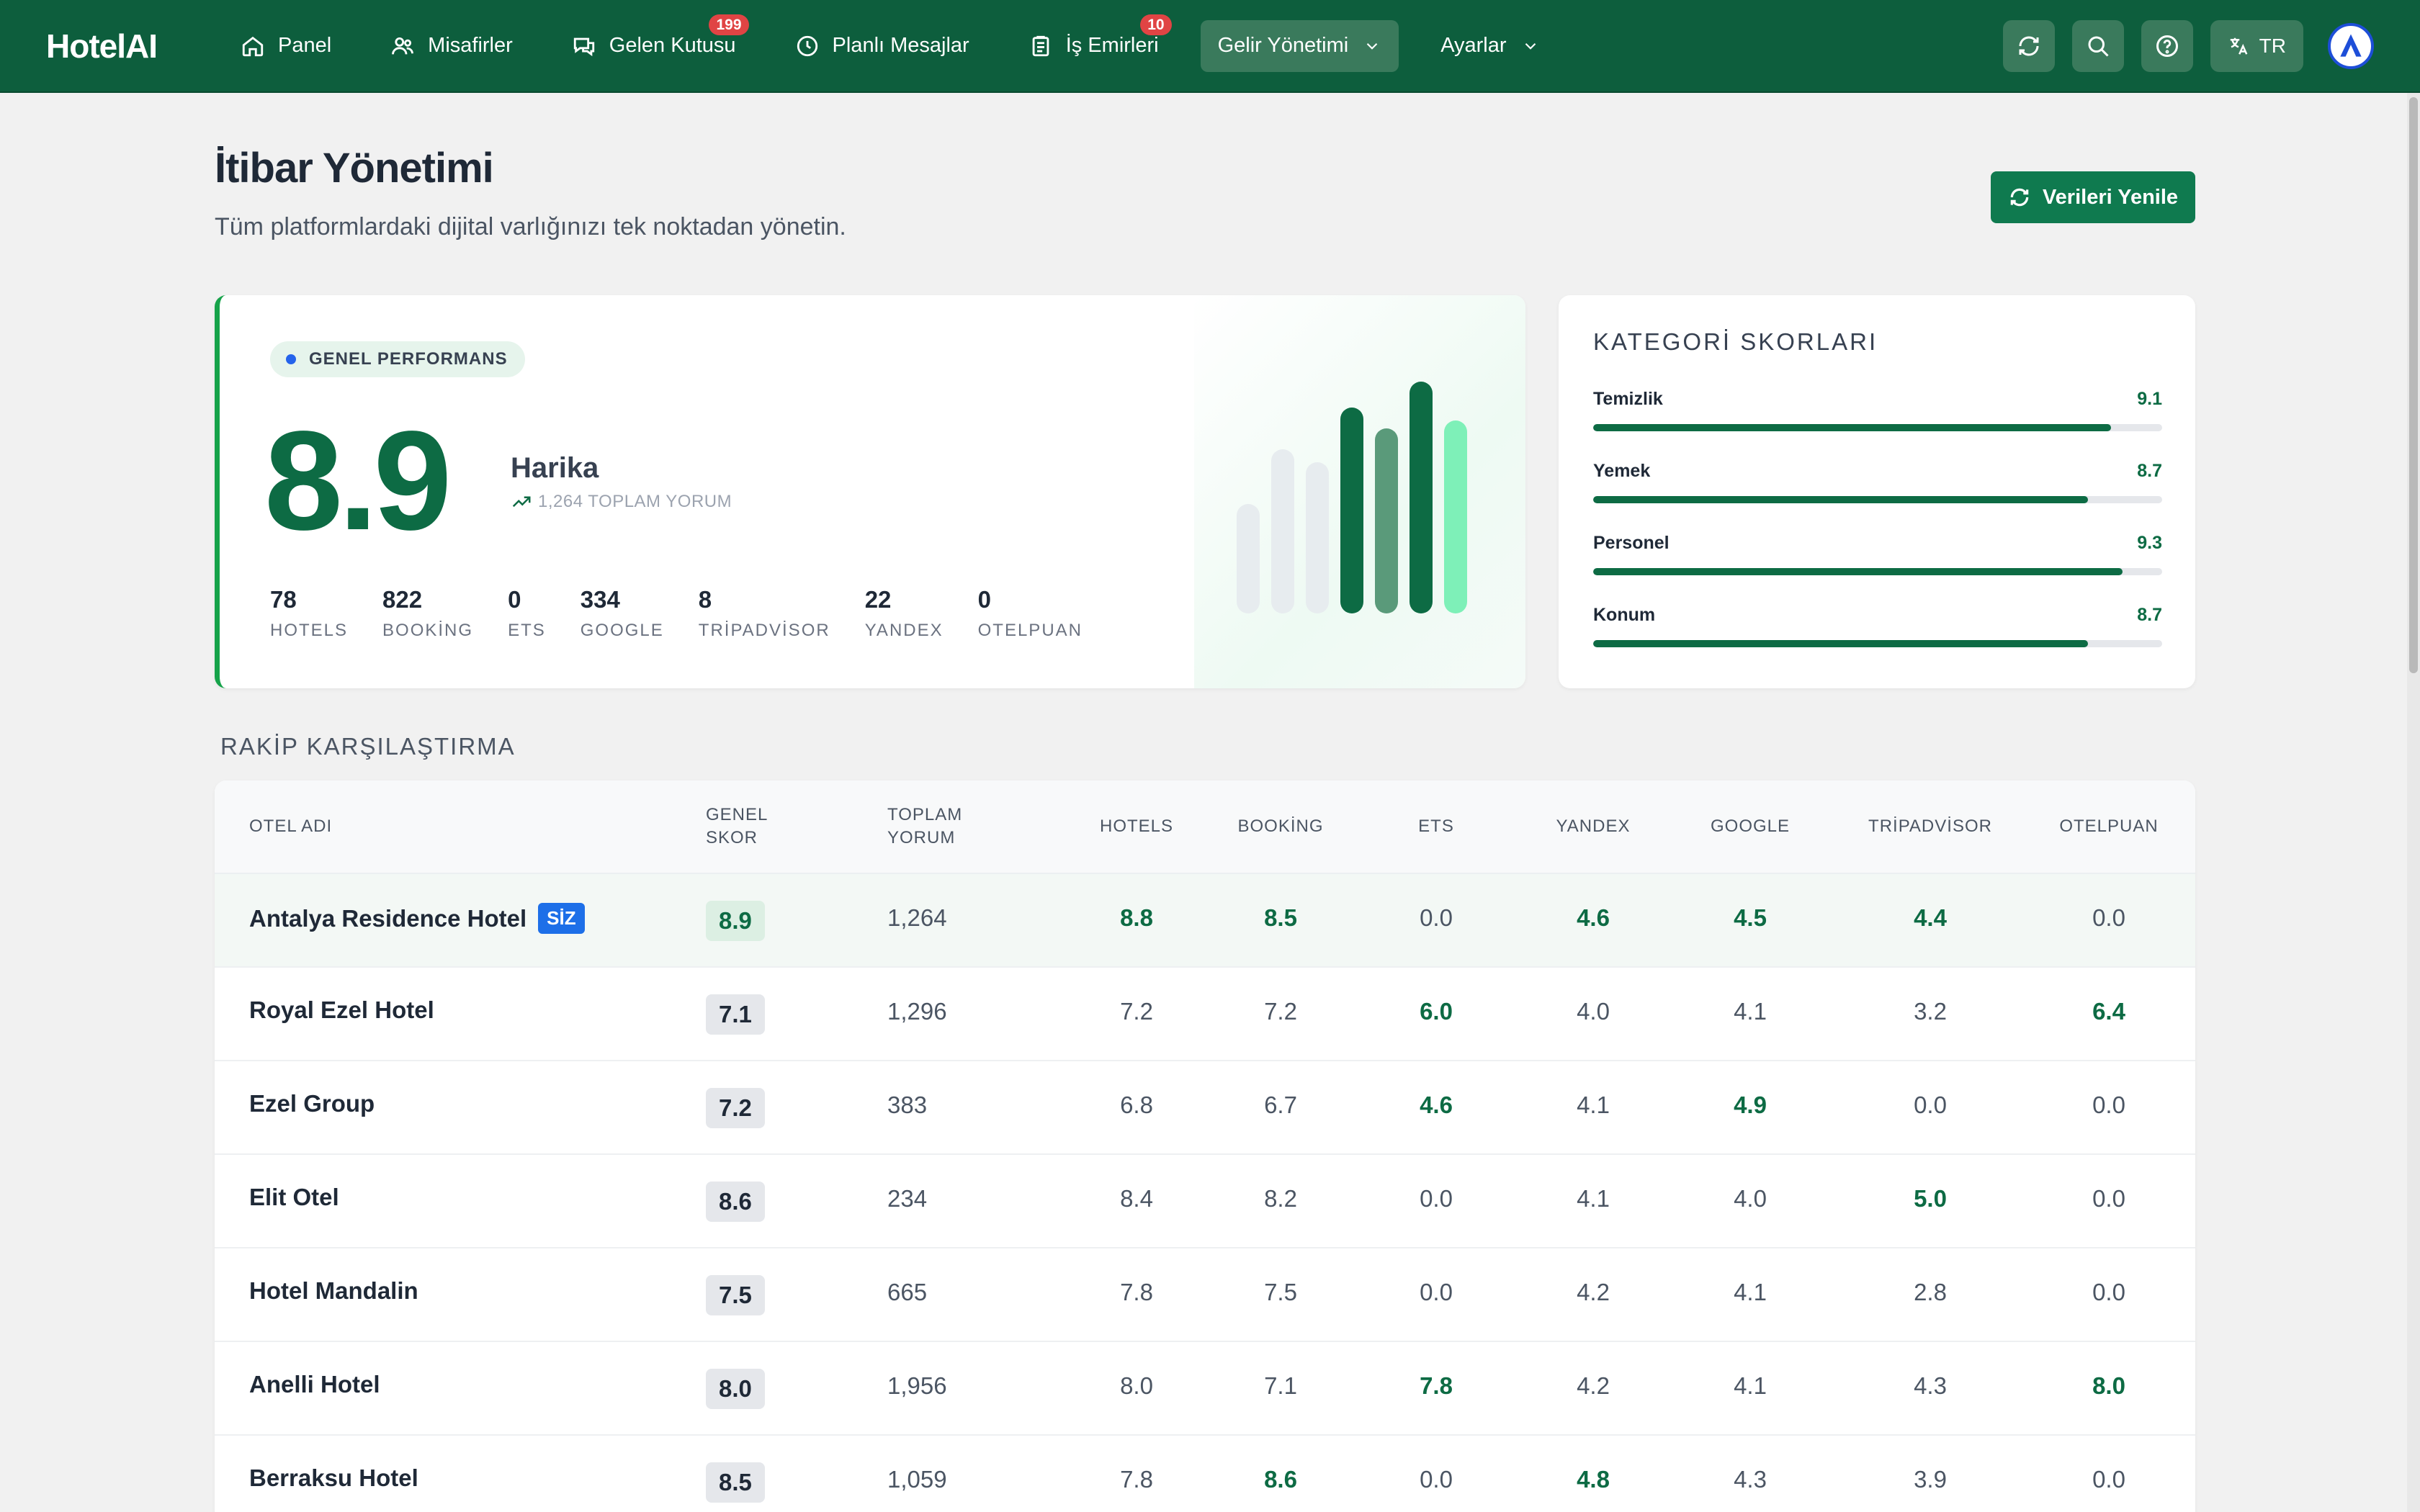 The image size is (2420, 1512). What do you see at coordinates (2413, 385) in the screenshot?
I see `scrollbar-thumb` at bounding box center [2413, 385].